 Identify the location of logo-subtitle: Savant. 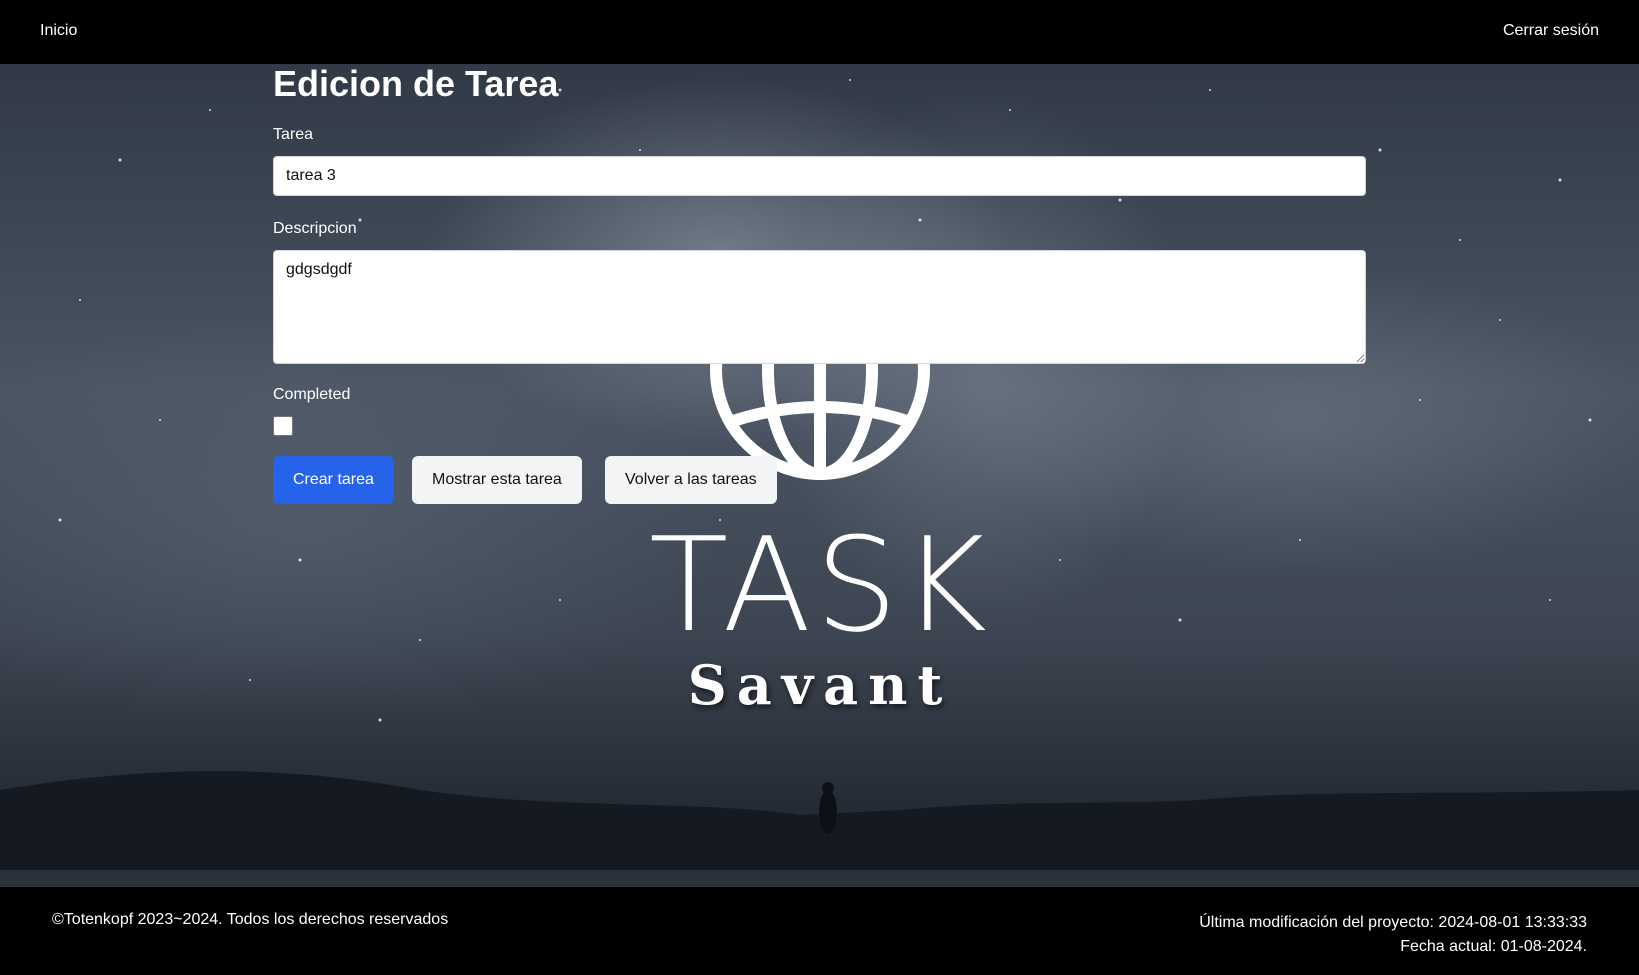
(820, 685).